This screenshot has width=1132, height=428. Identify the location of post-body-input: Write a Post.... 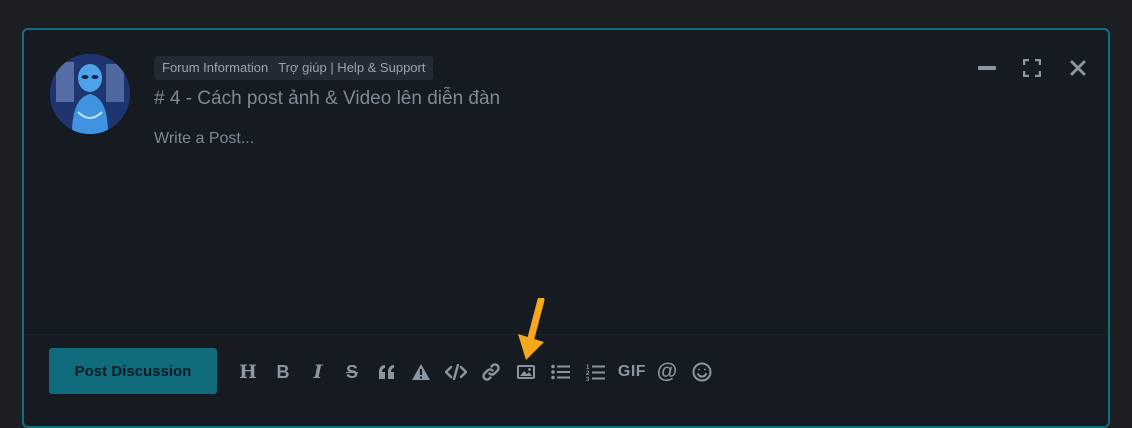
(204, 139).